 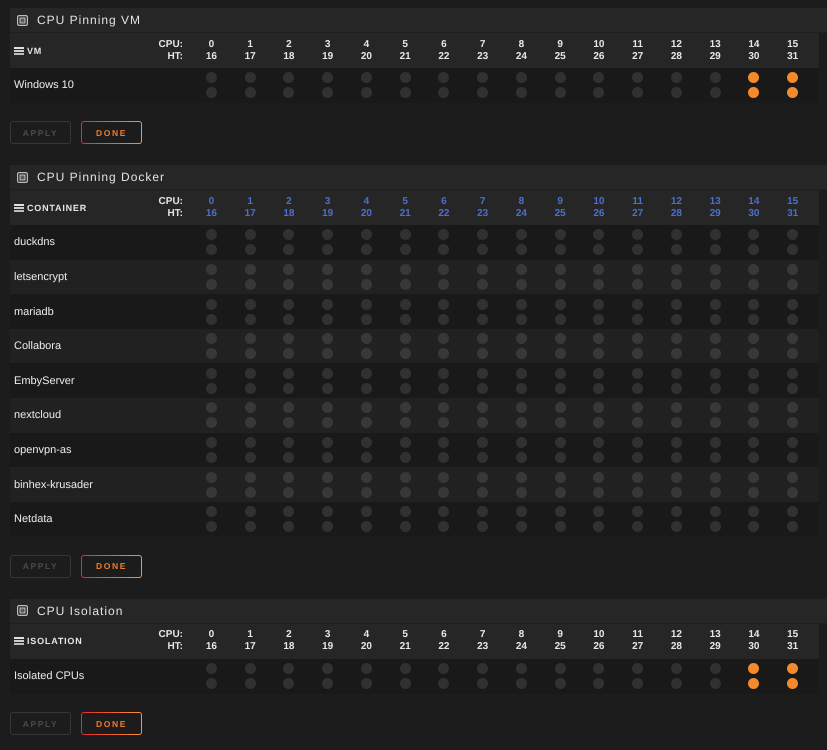 What do you see at coordinates (521, 214) in the screenshot?
I see `ht-number: 24` at bounding box center [521, 214].